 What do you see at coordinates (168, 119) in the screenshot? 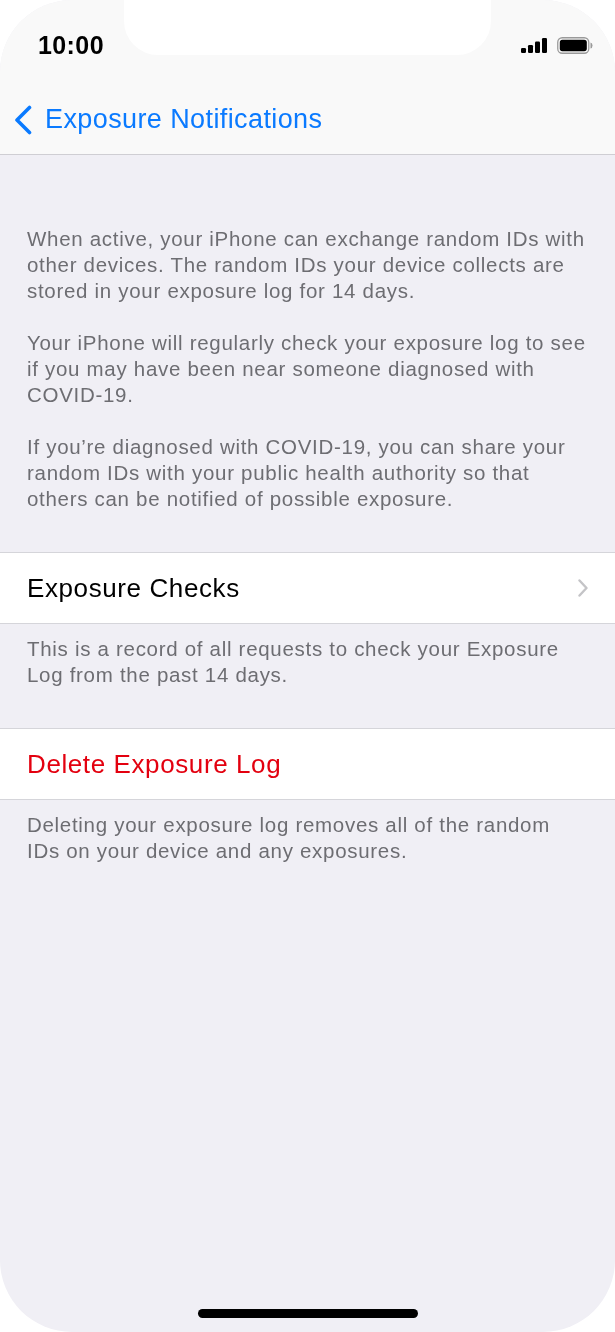
I see `back-button: Exposure Notifications` at bounding box center [168, 119].